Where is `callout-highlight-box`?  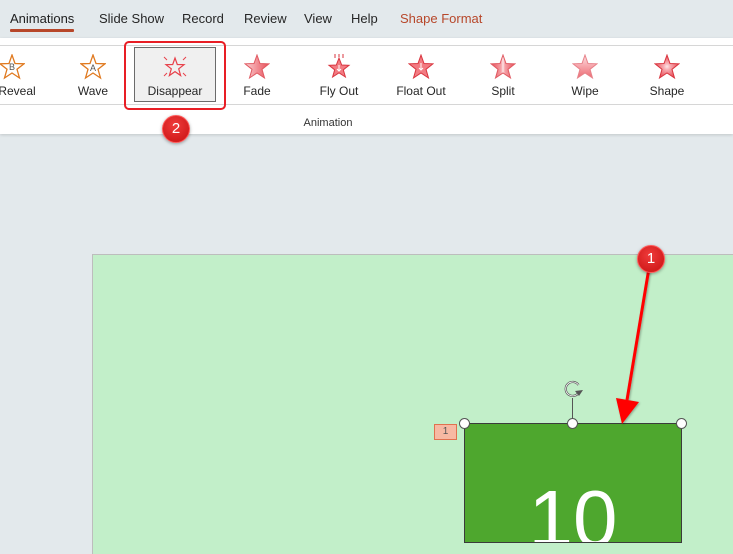 callout-highlight-box is located at coordinates (175, 75).